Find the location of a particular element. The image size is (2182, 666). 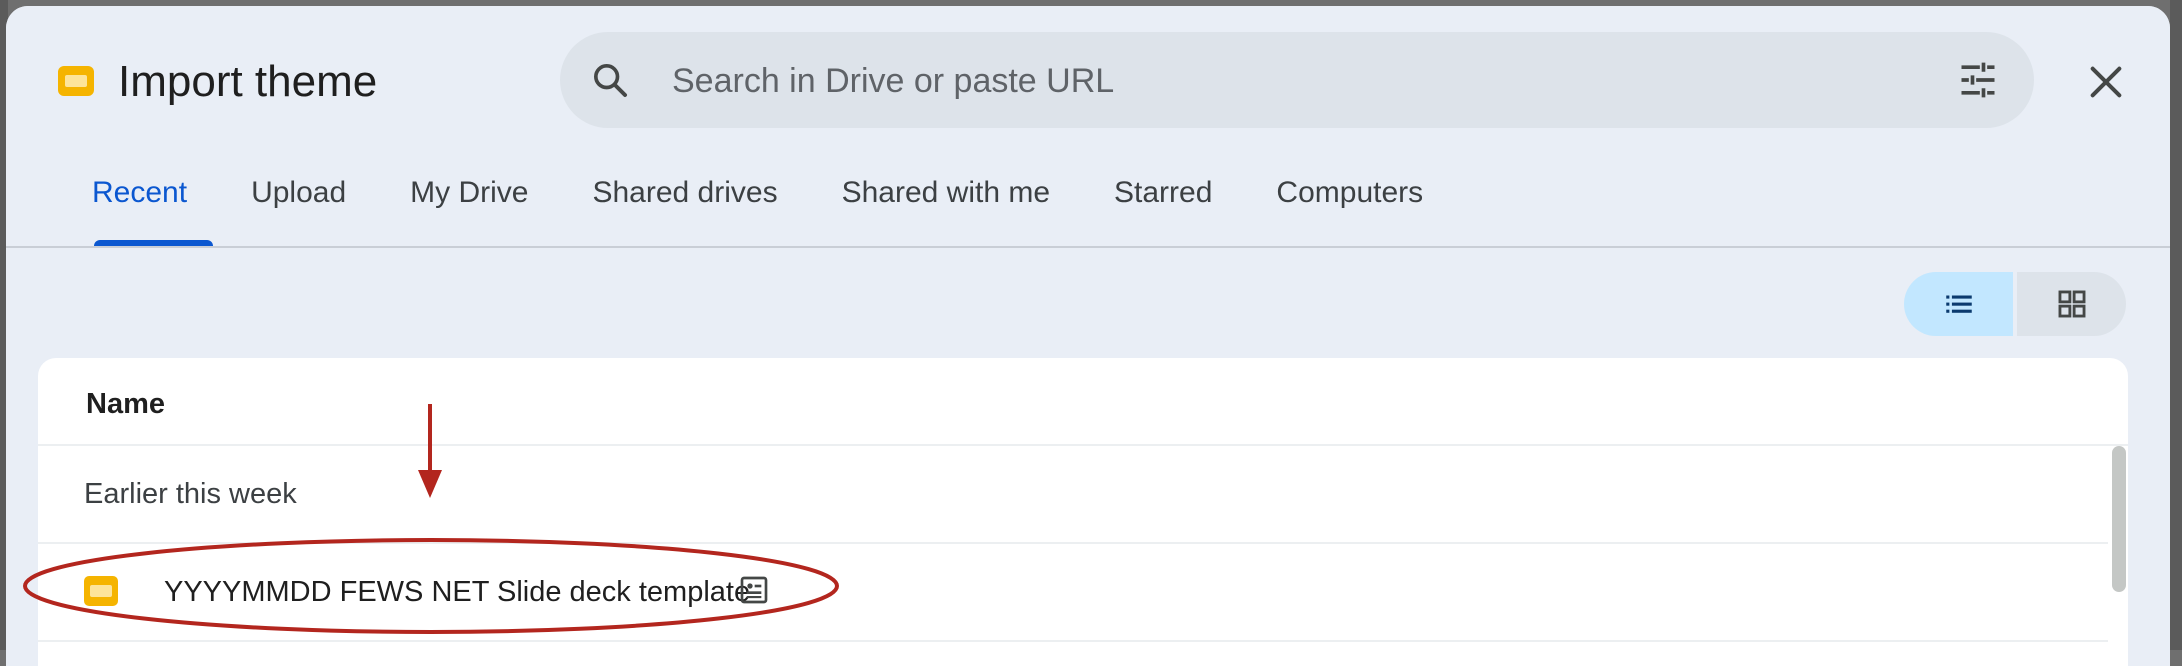

tab-upload: Upload is located at coordinates (298, 212).